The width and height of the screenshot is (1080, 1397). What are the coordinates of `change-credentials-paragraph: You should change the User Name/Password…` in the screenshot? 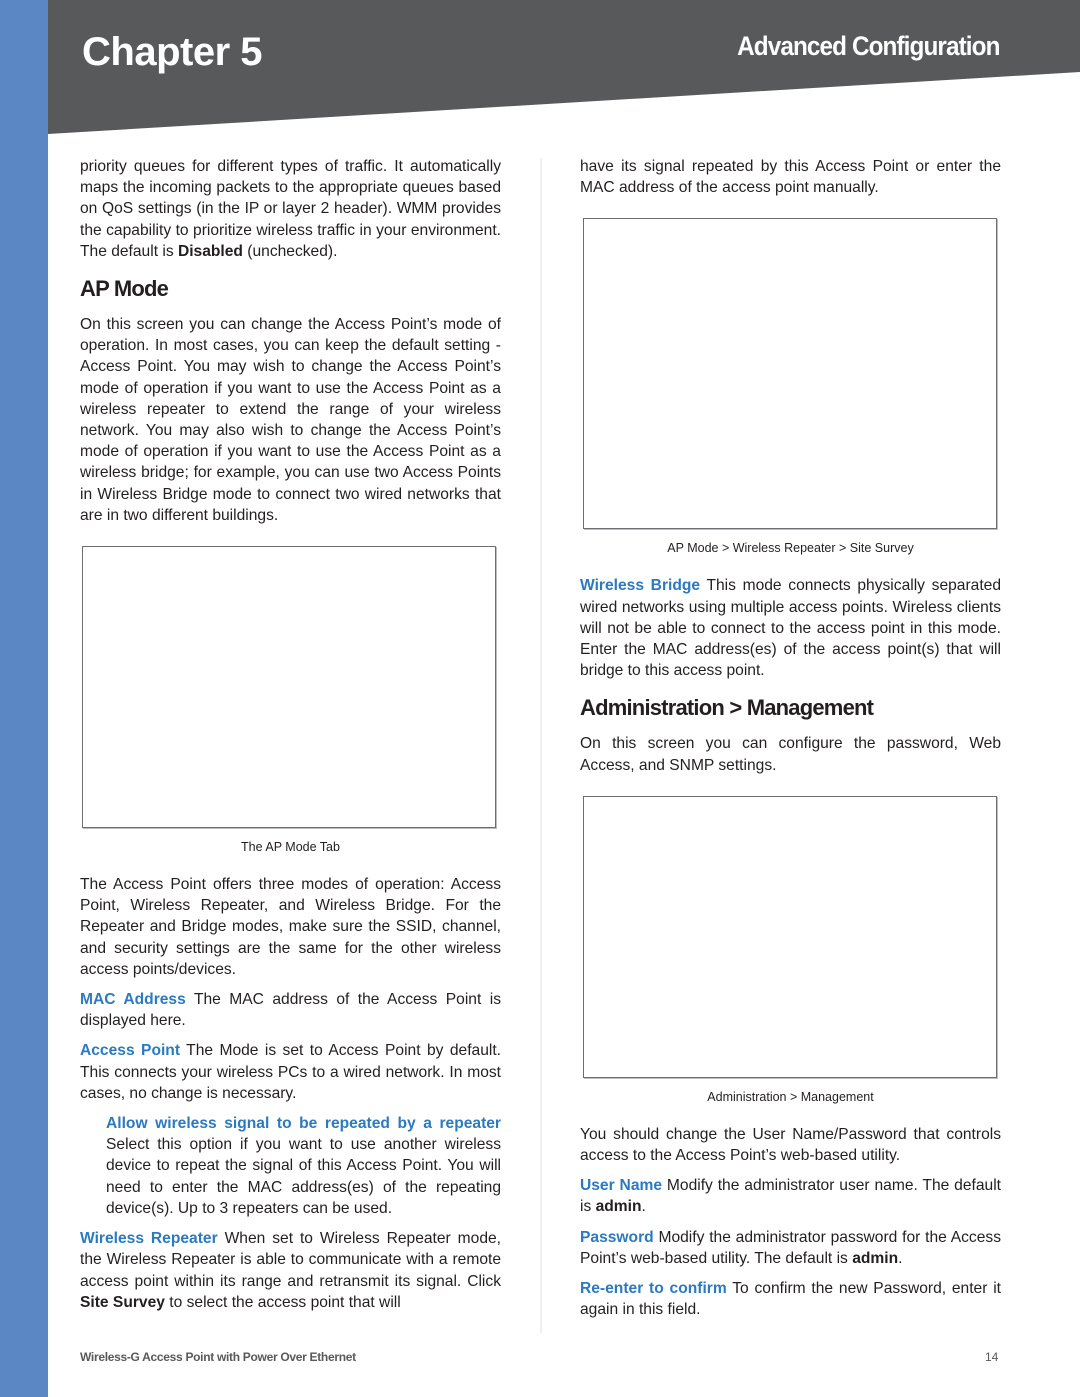 It's located at (790, 1145).